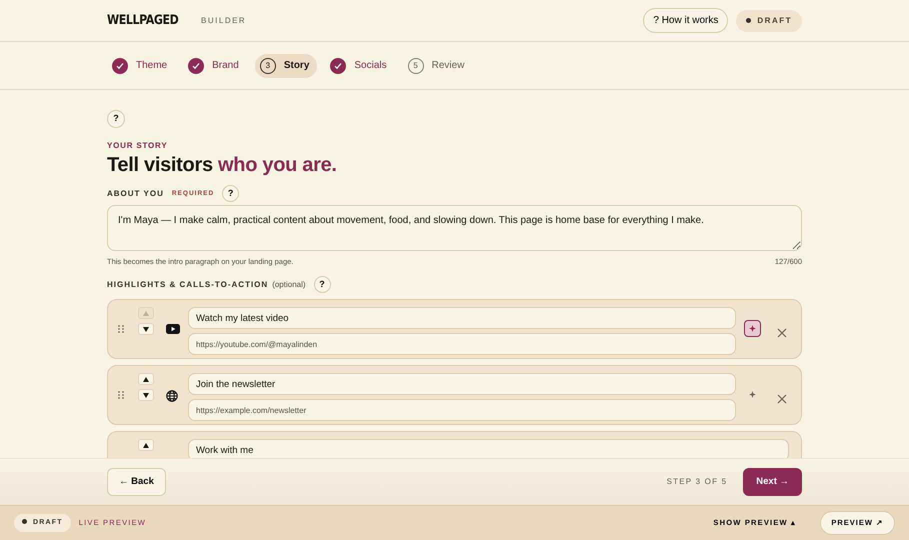  I want to click on step-tab: Theme, so click(141, 66).